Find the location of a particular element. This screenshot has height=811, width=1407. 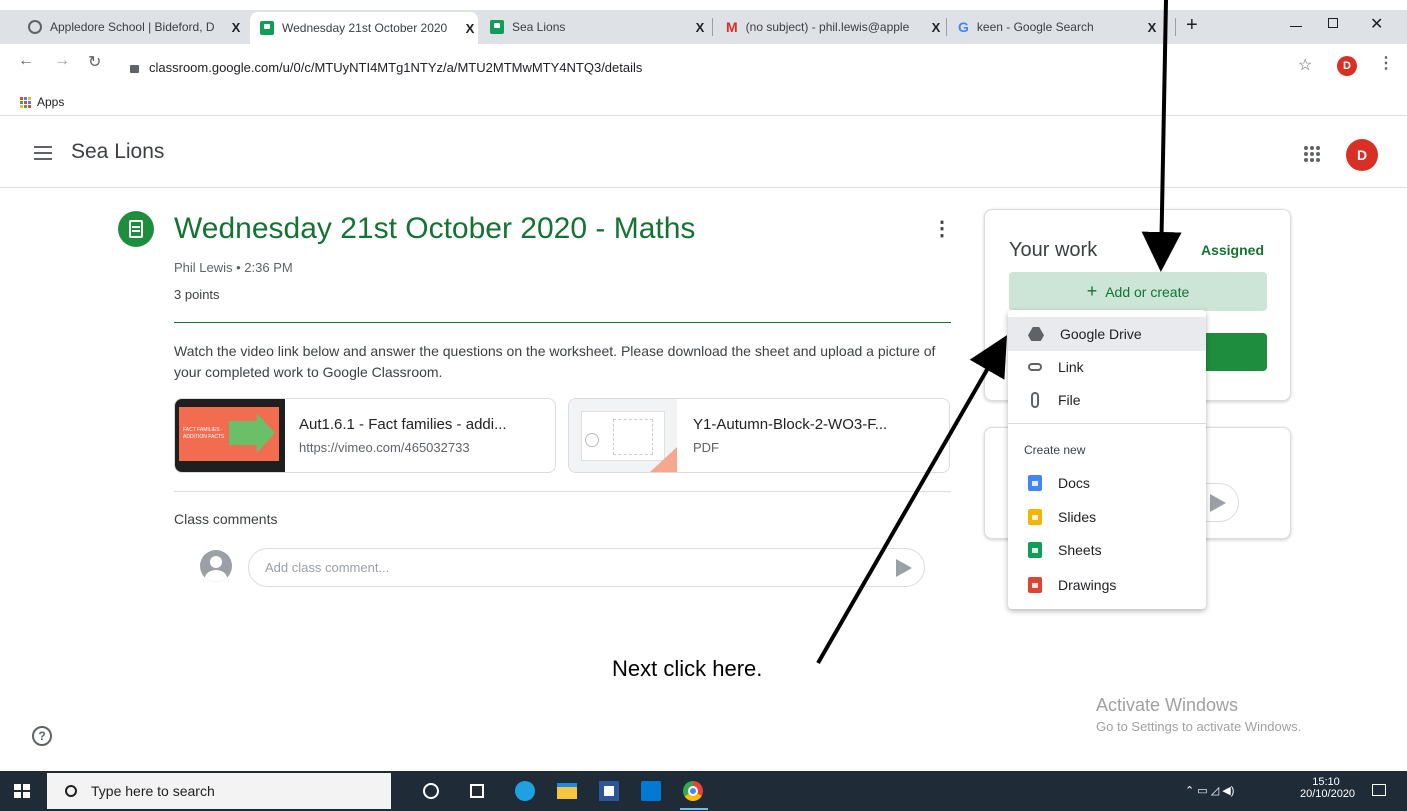

taskbar-search-box: Type here to search is located at coordinates (219, 791).